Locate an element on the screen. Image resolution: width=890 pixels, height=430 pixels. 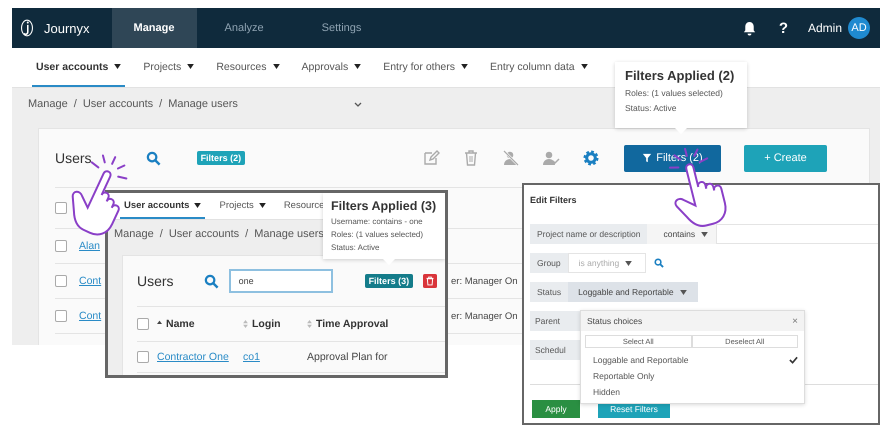
help-glyph: ? is located at coordinates (783, 28).